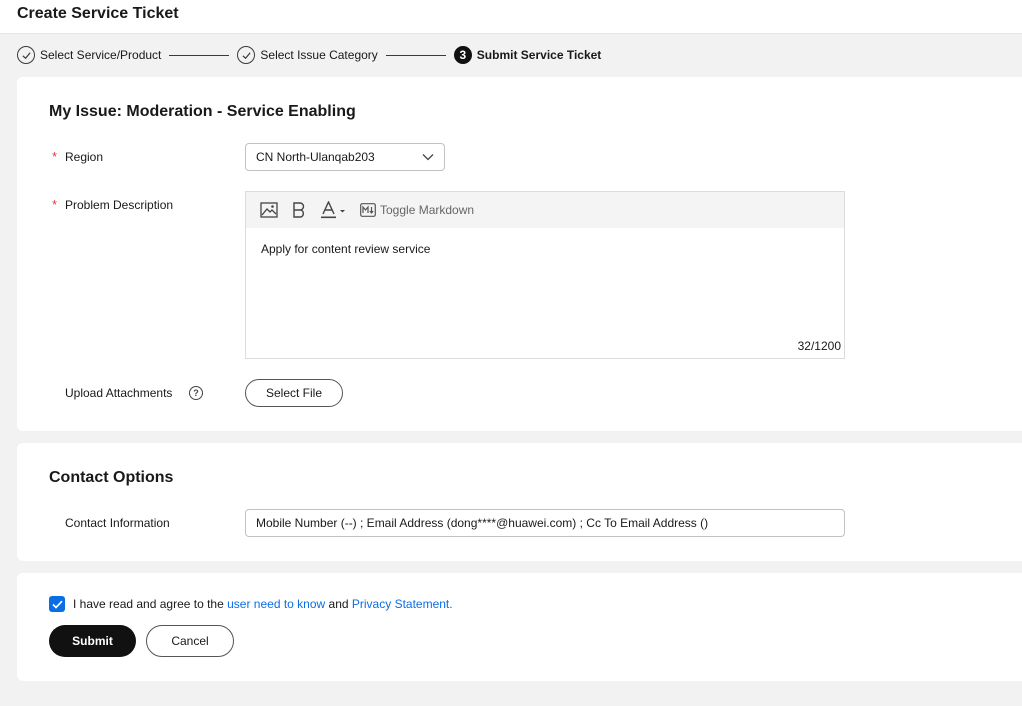 The width and height of the screenshot is (1022, 706). I want to click on submit-button: Submit, so click(92, 641).